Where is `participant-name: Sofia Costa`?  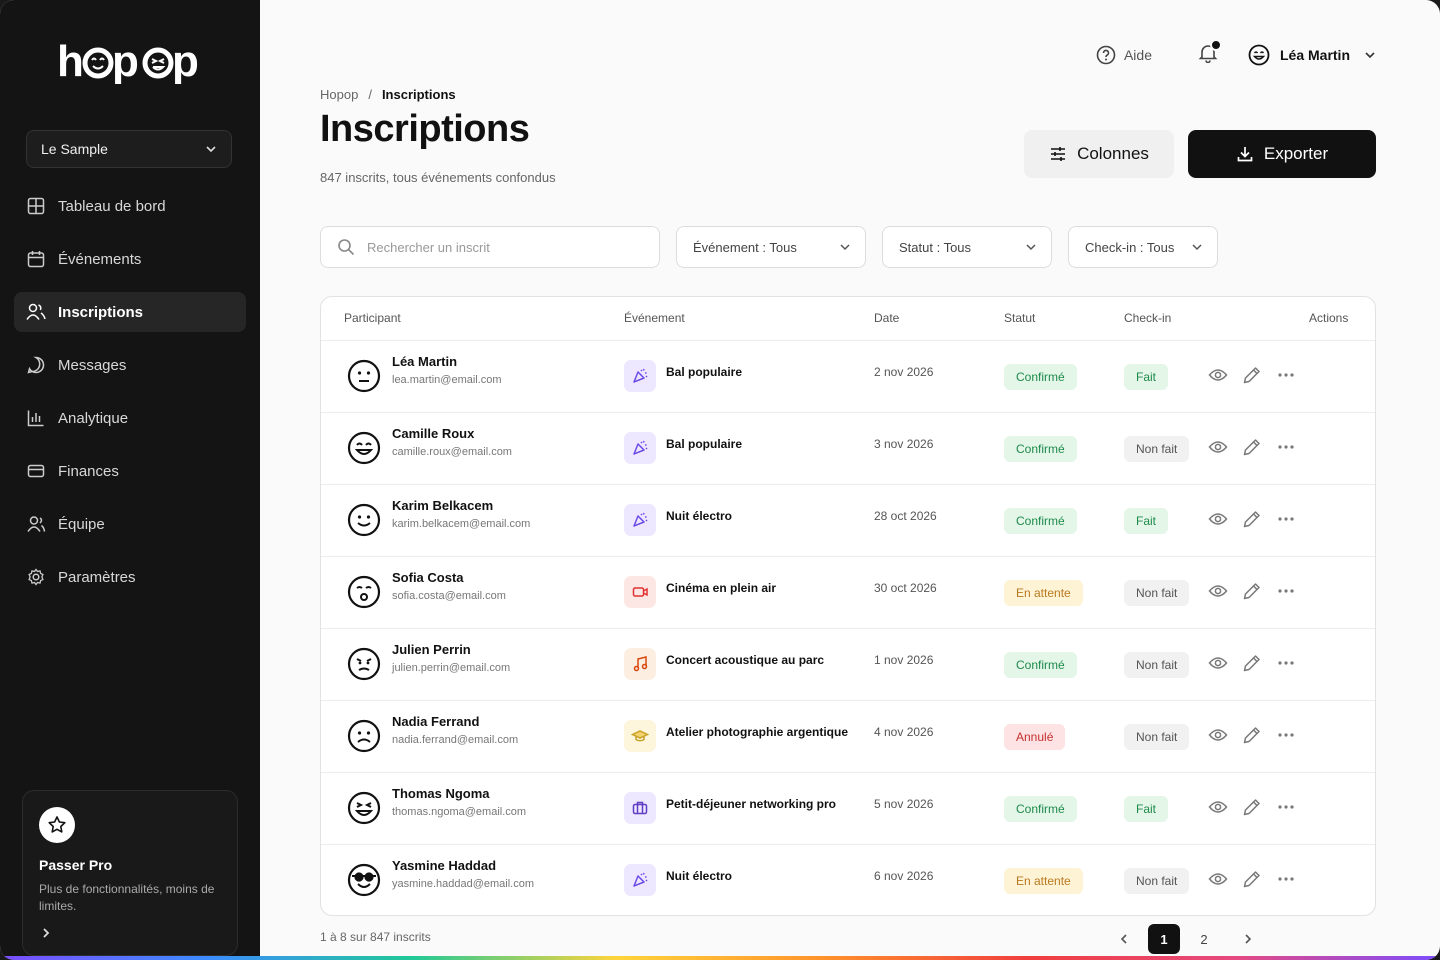
participant-name: Sofia Costa is located at coordinates (428, 577).